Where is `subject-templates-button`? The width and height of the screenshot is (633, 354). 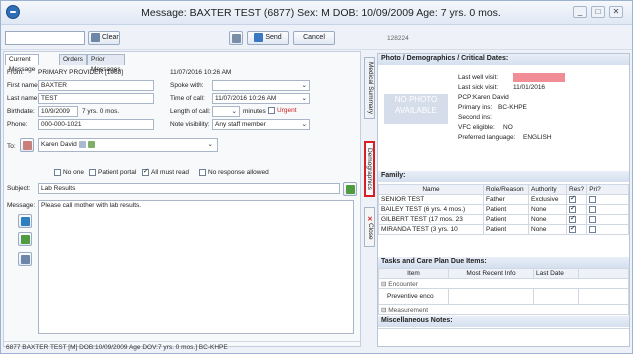
subject-templates-button is located at coordinates (350, 189).